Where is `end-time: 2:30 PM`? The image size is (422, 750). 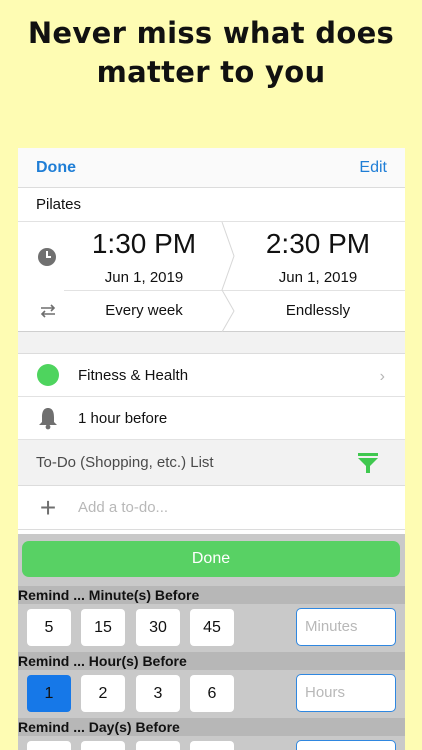
end-time: 2:30 PM is located at coordinates (318, 243).